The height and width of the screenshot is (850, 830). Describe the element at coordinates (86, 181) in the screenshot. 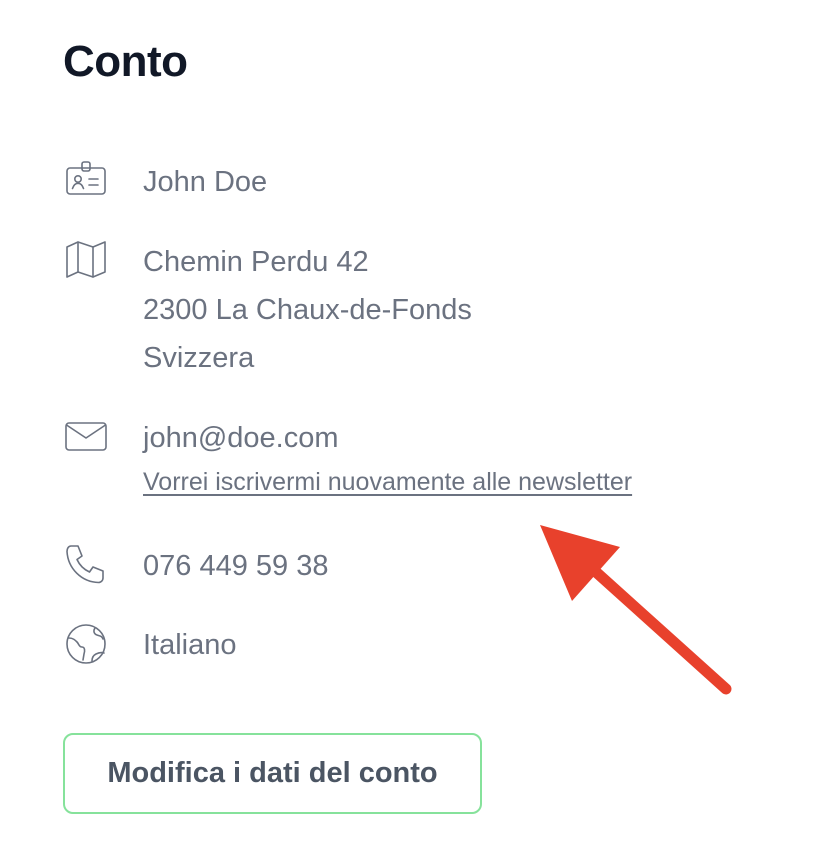

I see `id-card-icon` at that location.